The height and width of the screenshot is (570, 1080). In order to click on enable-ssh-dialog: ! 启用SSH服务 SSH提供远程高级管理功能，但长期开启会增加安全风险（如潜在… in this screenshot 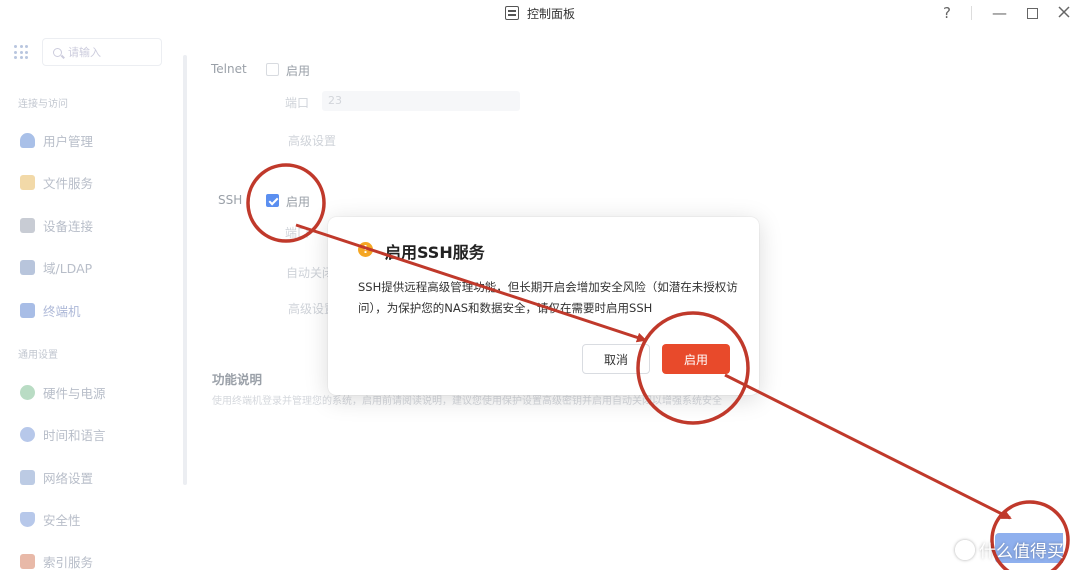, I will do `click(543, 306)`.